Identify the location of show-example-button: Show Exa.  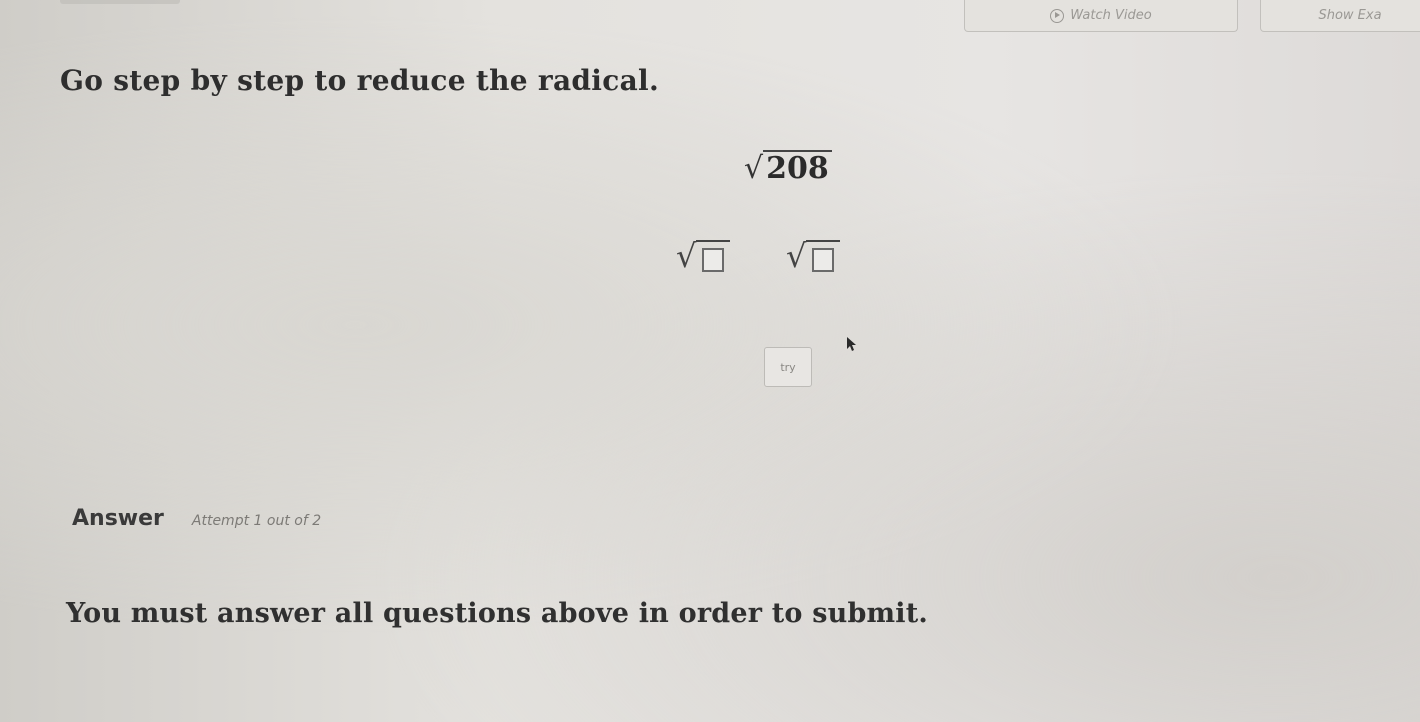
(1340, 16).